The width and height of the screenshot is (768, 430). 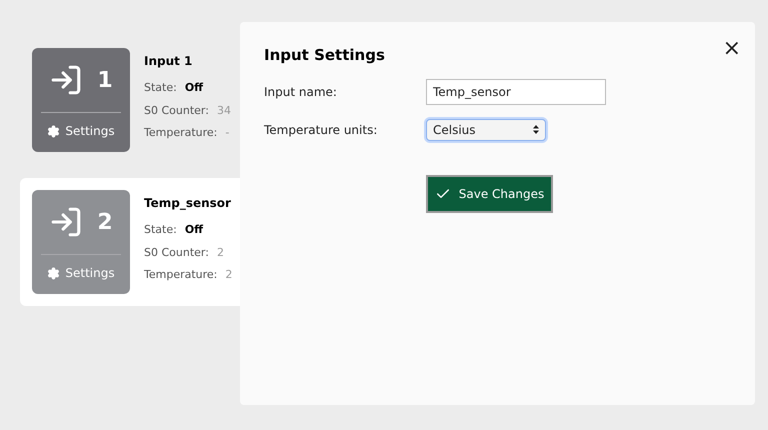 I want to click on input-name: Temp_sensor, so click(x=188, y=203).